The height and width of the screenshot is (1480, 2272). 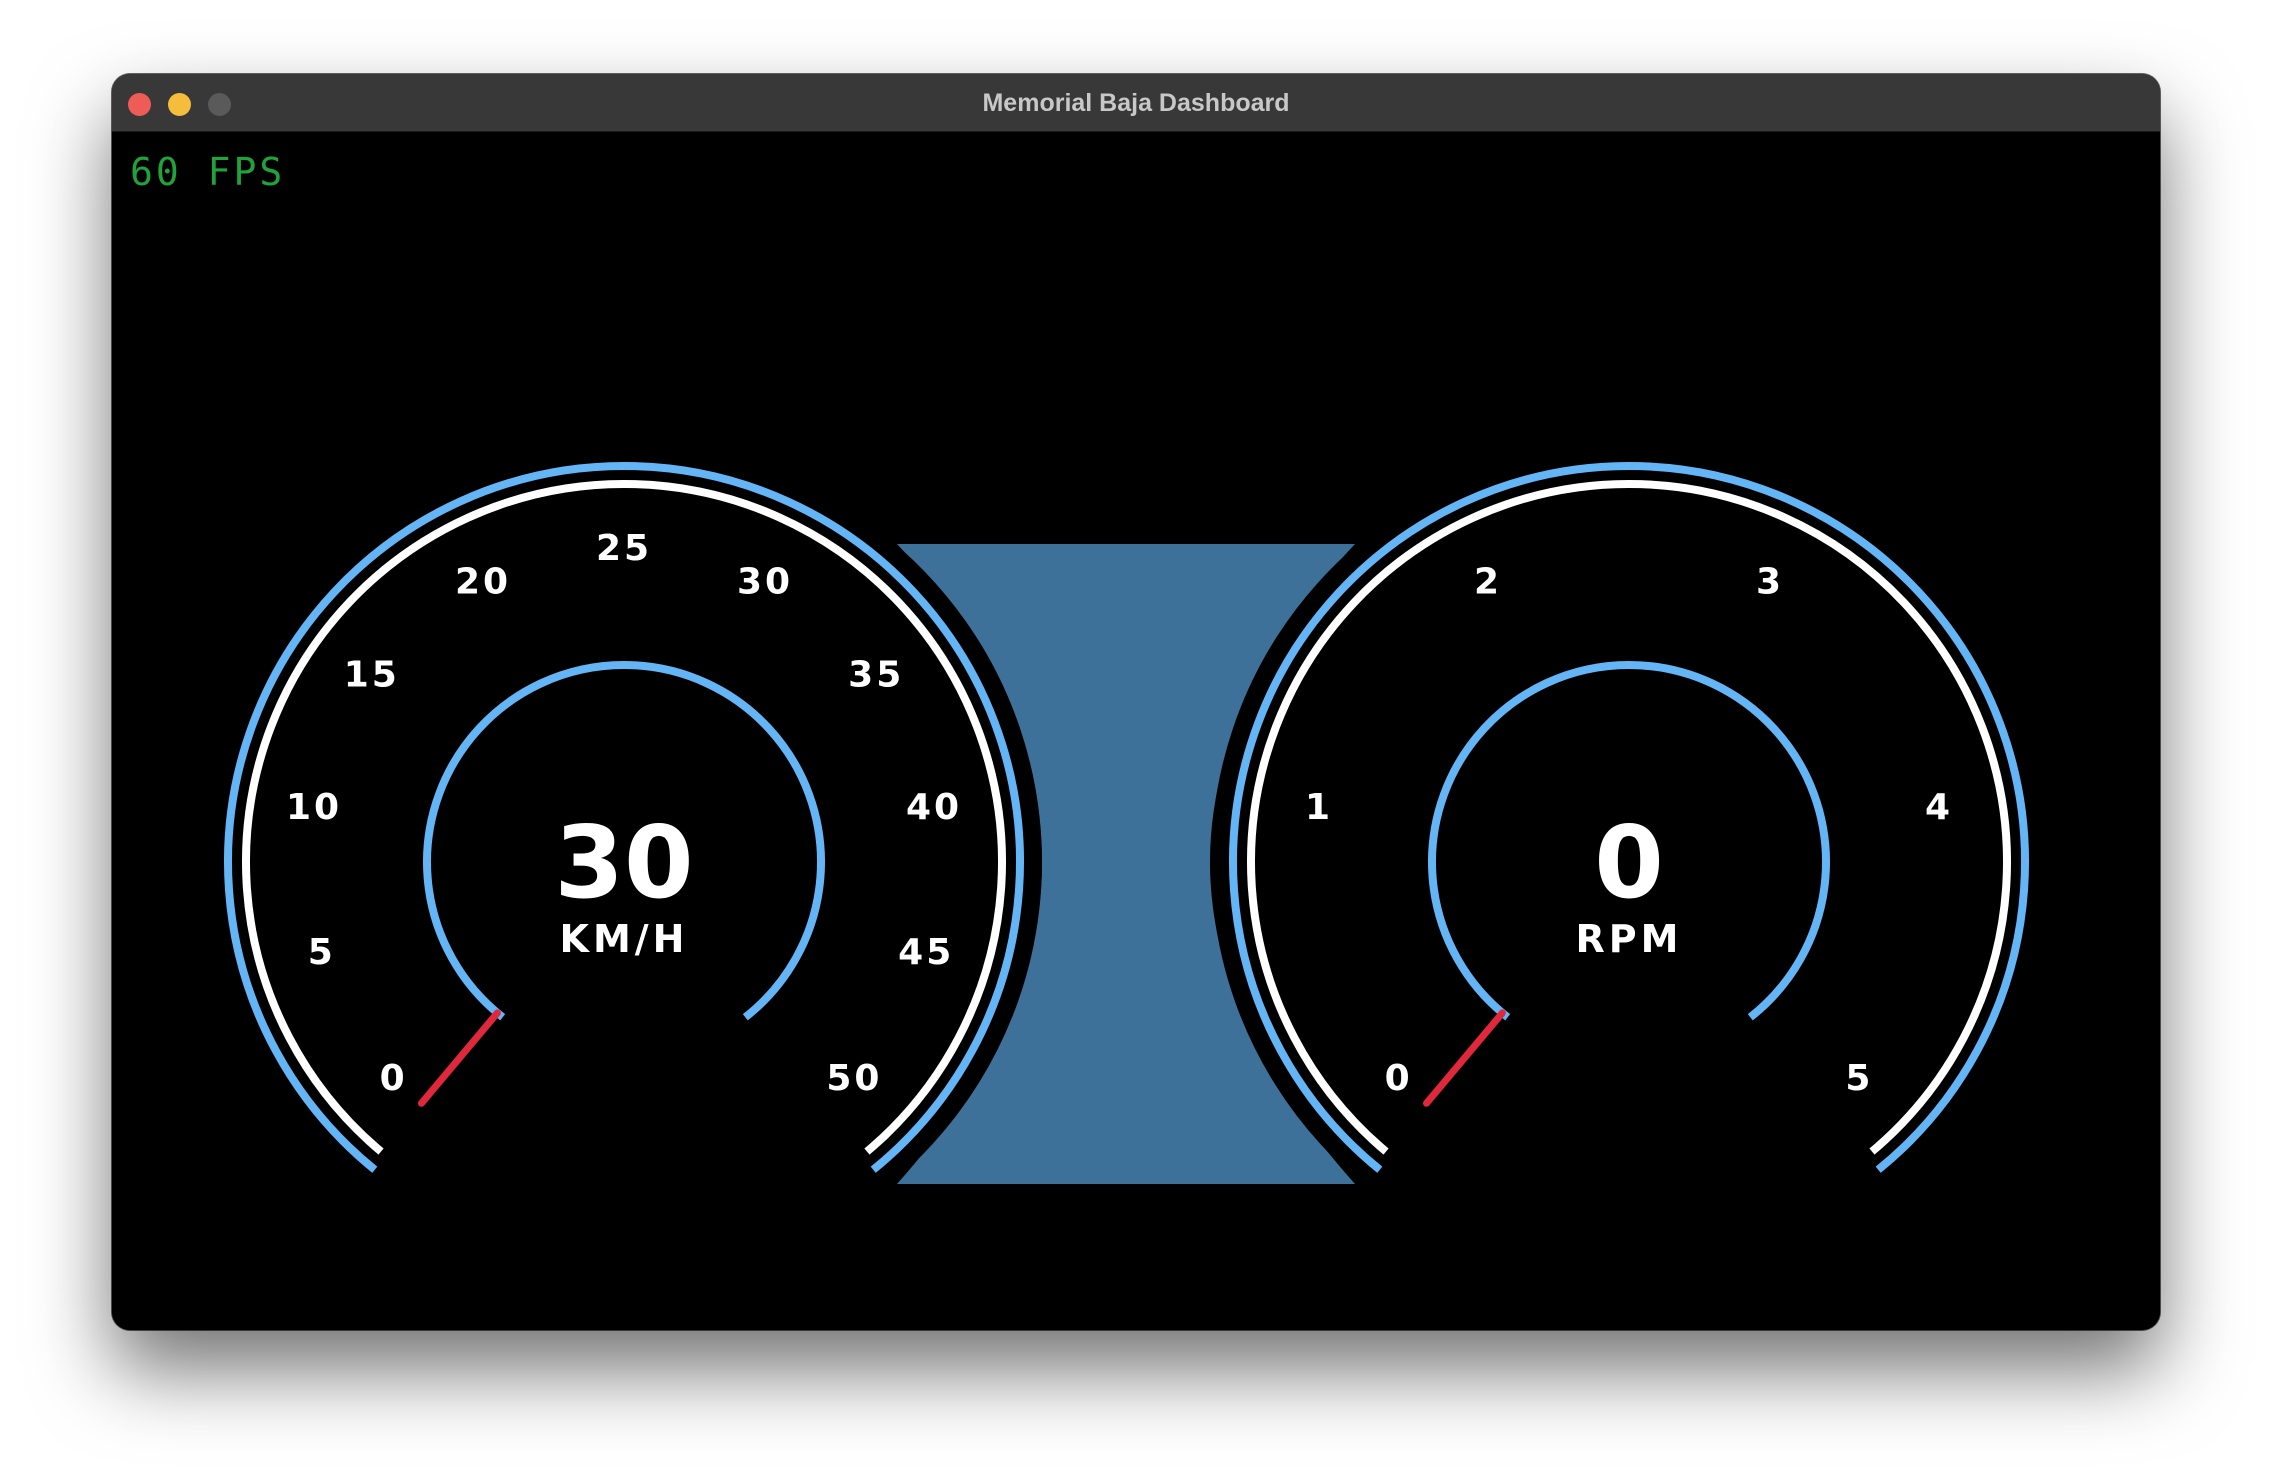 I want to click on rpm-tick-label: 2, so click(x=1488, y=581).